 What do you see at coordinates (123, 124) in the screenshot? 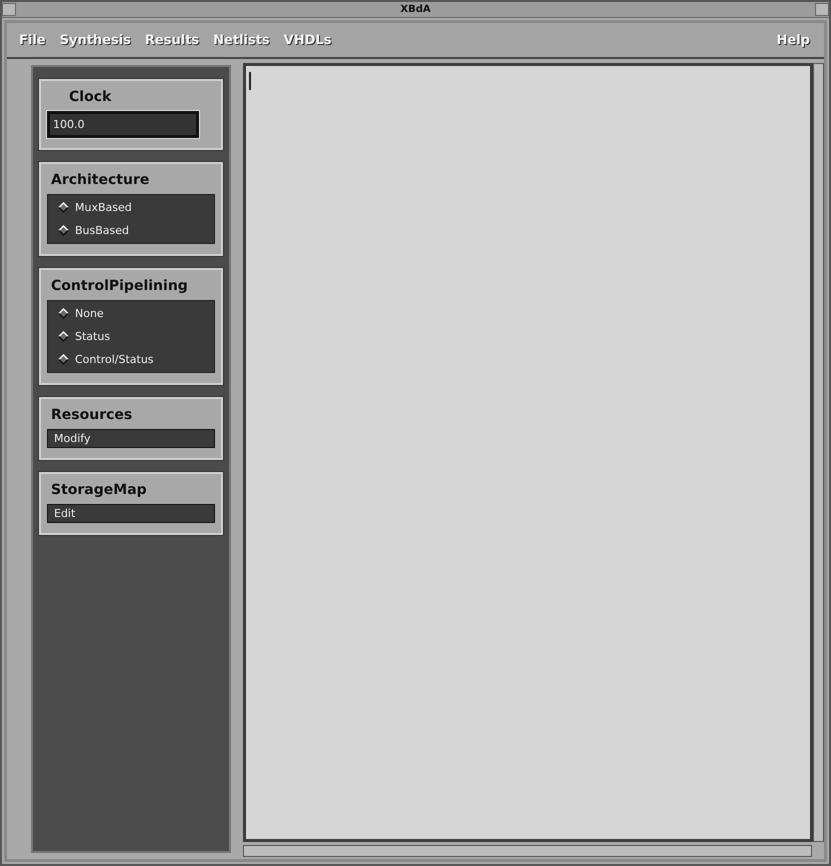
I see `clock-field: 100.0` at bounding box center [123, 124].